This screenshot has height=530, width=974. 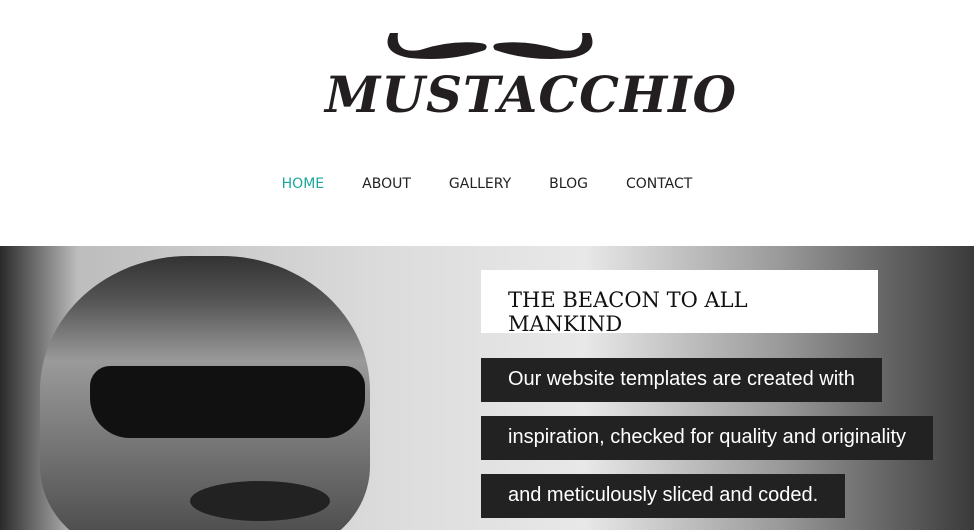 I want to click on nav-contact: CONTACT, so click(x=659, y=184).